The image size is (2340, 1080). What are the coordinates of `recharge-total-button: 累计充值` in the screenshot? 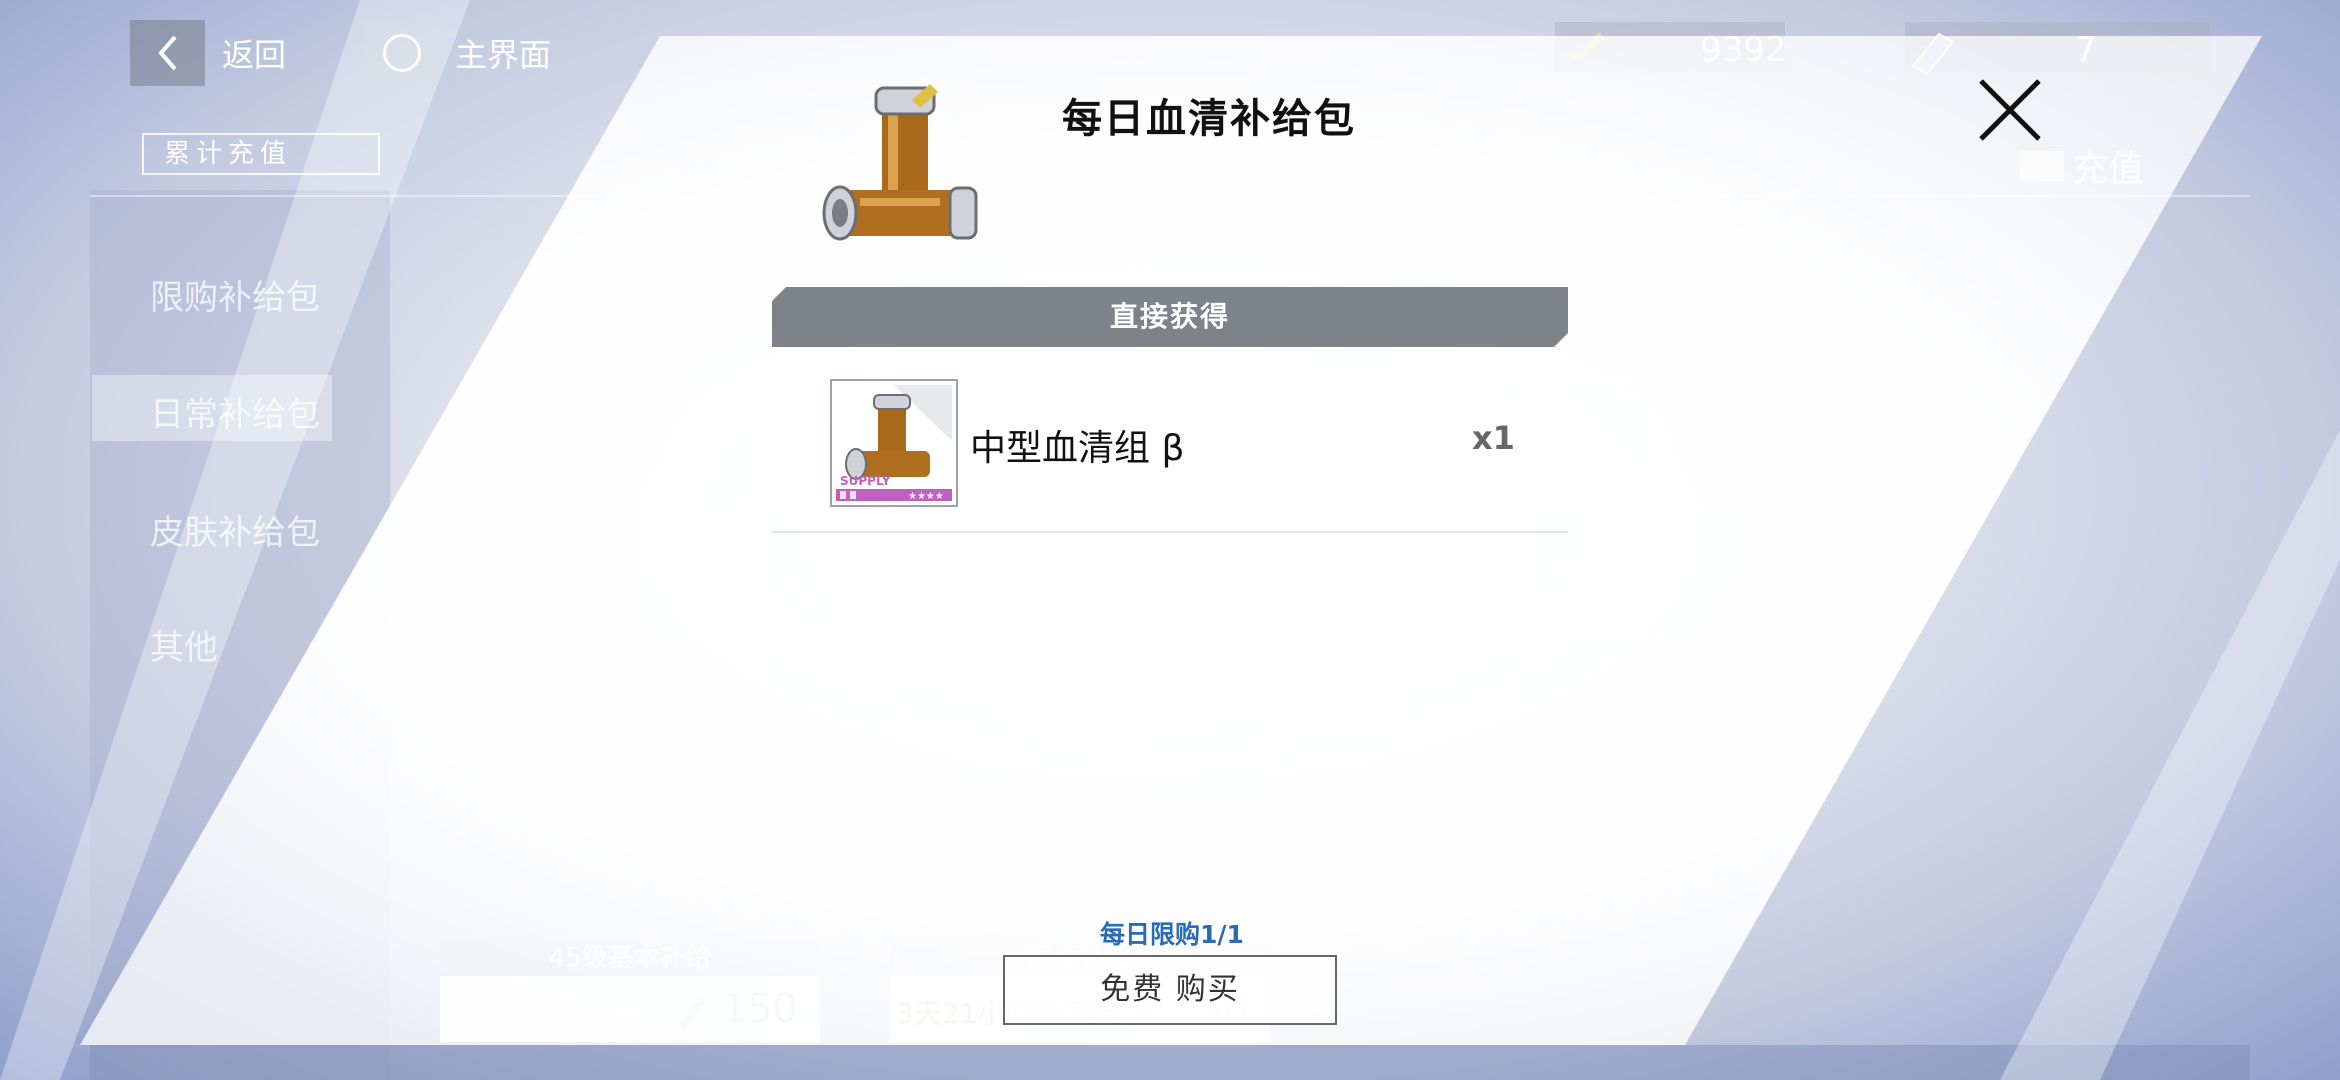 It's located at (261, 154).